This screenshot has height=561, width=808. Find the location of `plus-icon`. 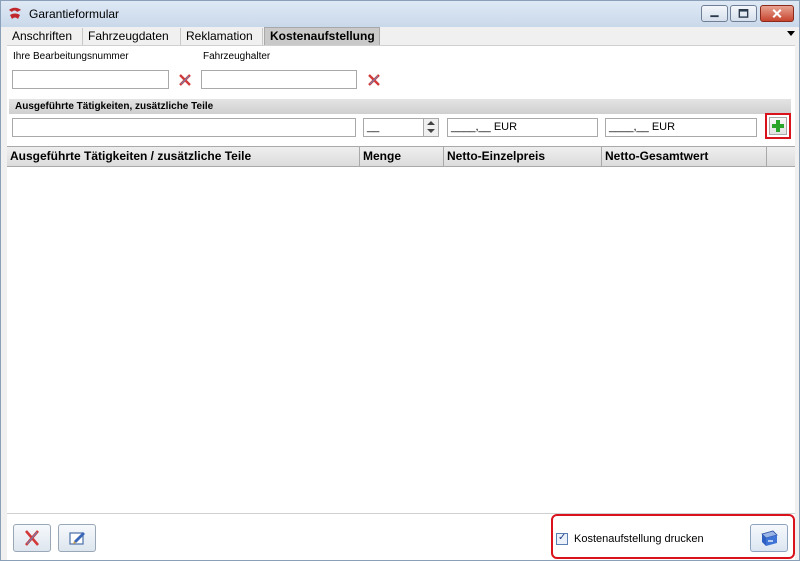

plus-icon is located at coordinates (778, 126).